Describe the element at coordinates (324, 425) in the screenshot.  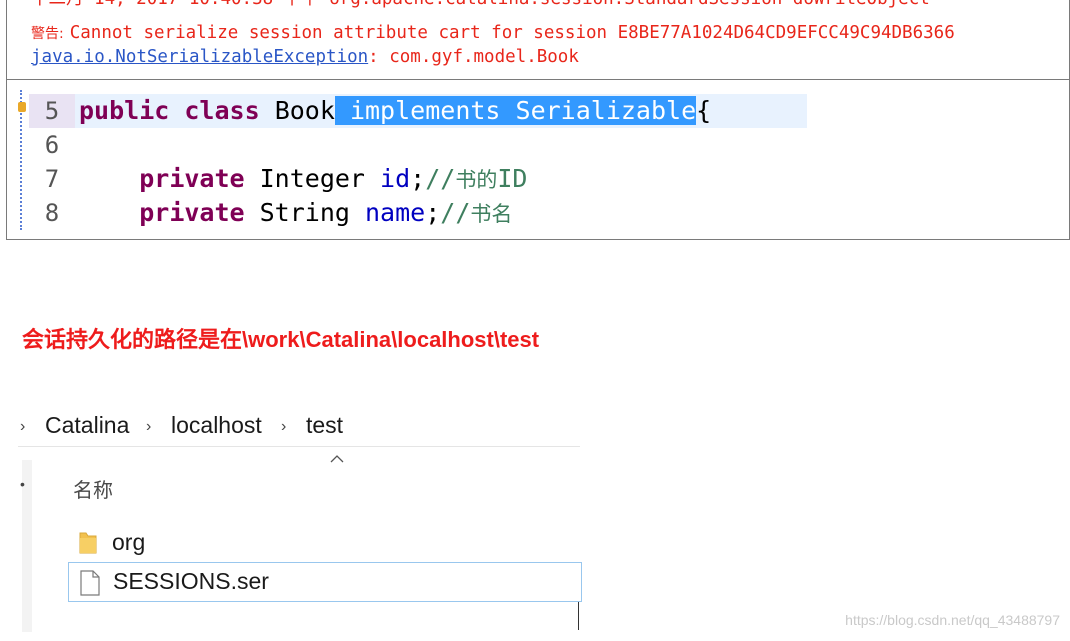
I see `breadcrumb-item-test: test` at that location.